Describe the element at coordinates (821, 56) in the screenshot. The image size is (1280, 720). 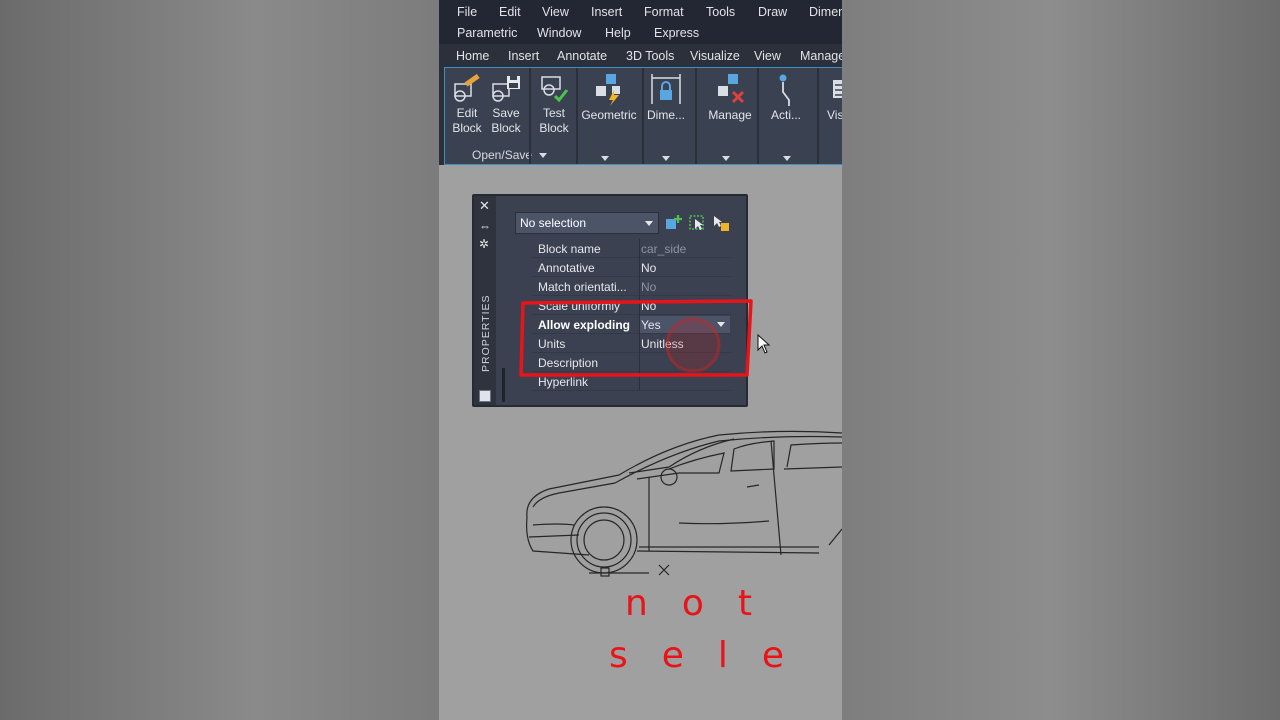
I see `tab-manage: Manage` at that location.